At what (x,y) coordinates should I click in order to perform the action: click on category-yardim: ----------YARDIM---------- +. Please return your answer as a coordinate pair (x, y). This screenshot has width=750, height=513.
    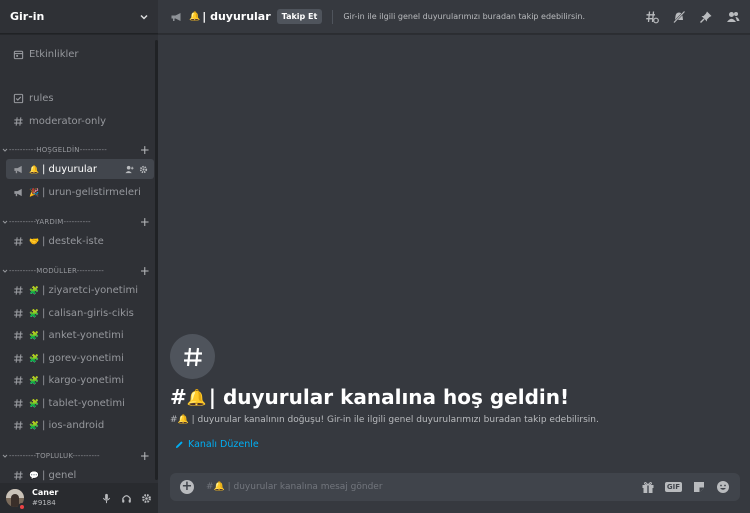
    Looking at the image, I should click on (78, 222).